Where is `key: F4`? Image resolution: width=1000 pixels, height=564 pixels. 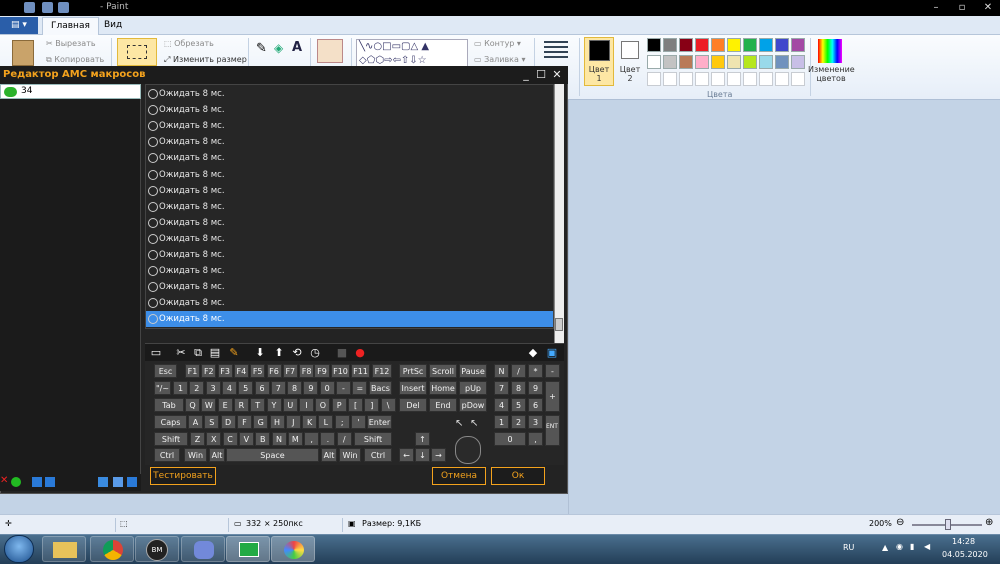 key: F4 is located at coordinates (241, 371).